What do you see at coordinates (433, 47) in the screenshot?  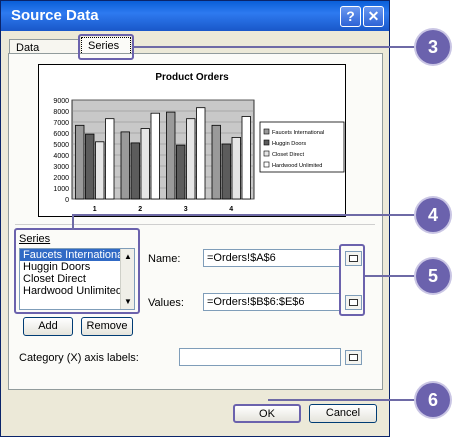 I see `callout-badge: 3` at bounding box center [433, 47].